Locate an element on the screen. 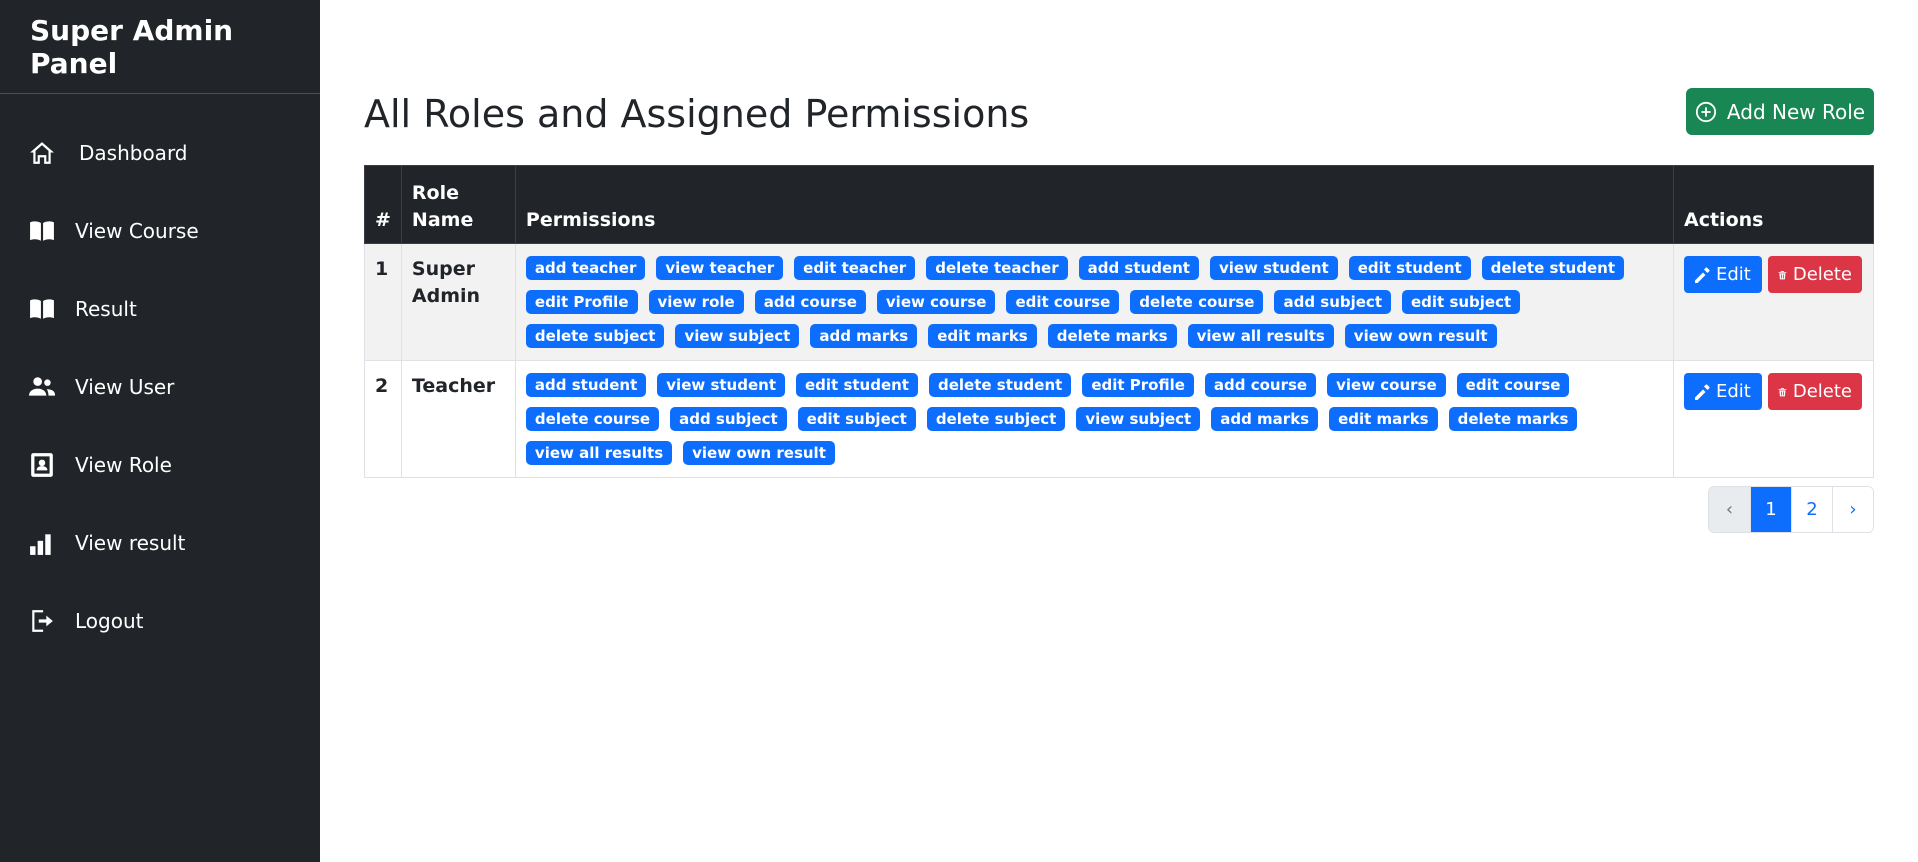  permission-badge: edit course is located at coordinates (1513, 385).